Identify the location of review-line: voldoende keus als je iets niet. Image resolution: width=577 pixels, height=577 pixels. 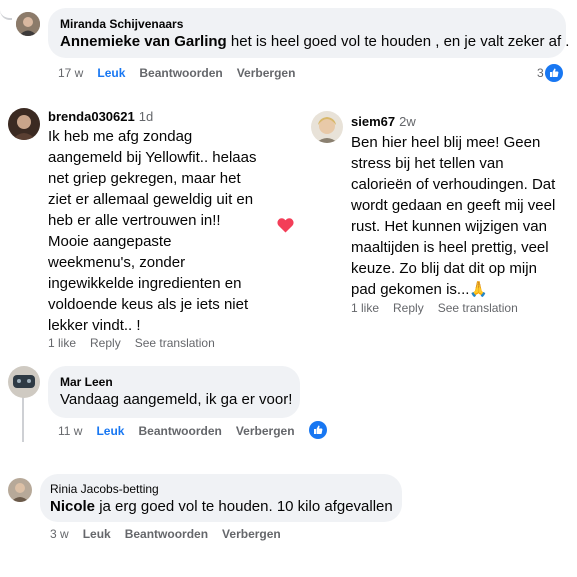
(148, 304).